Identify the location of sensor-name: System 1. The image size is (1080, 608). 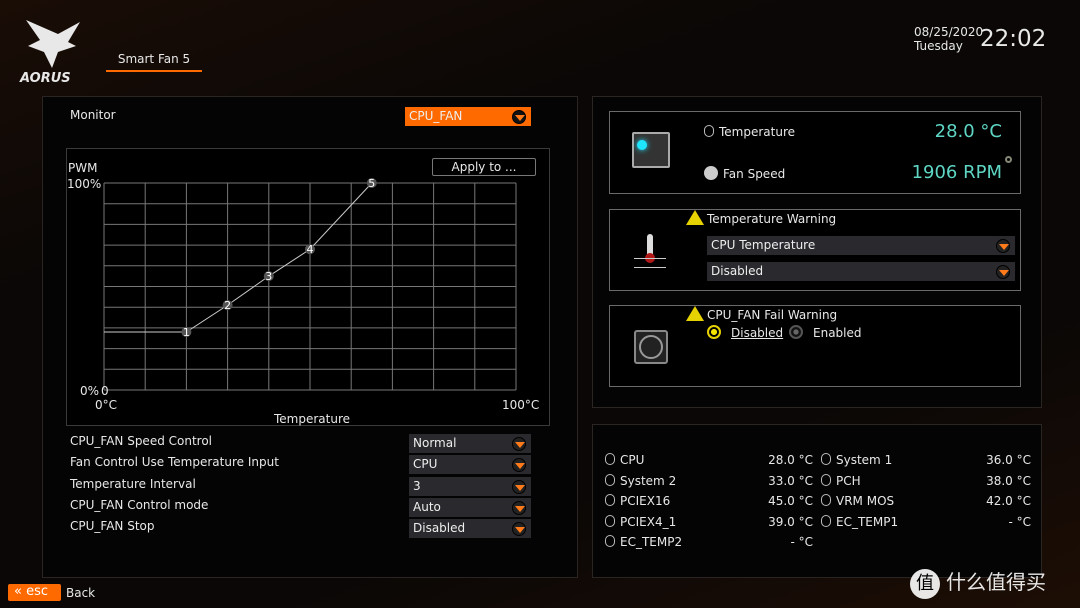
(864, 460).